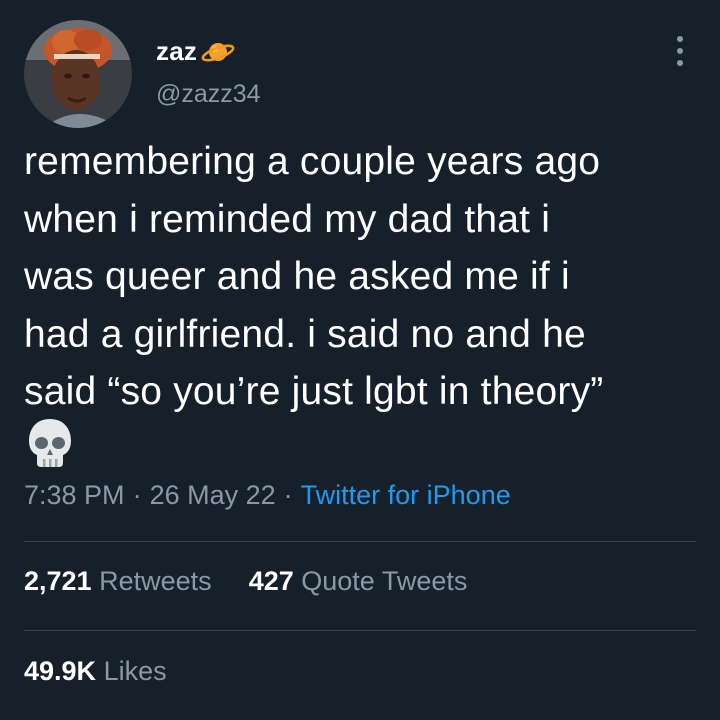 The height and width of the screenshot is (720, 720). I want to click on display-name: zaz, so click(195, 51).